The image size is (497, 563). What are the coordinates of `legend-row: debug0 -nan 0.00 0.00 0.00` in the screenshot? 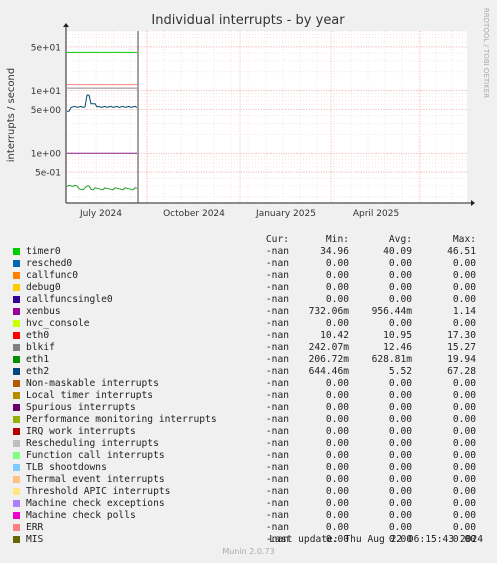 It's located at (244, 288).